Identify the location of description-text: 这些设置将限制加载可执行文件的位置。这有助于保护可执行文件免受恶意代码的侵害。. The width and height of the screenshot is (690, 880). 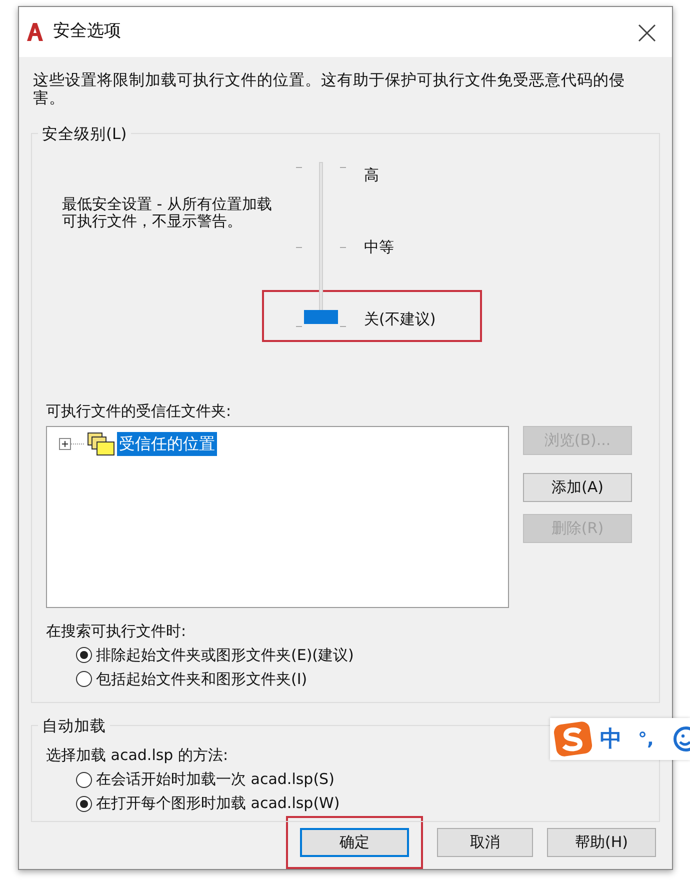
(329, 88).